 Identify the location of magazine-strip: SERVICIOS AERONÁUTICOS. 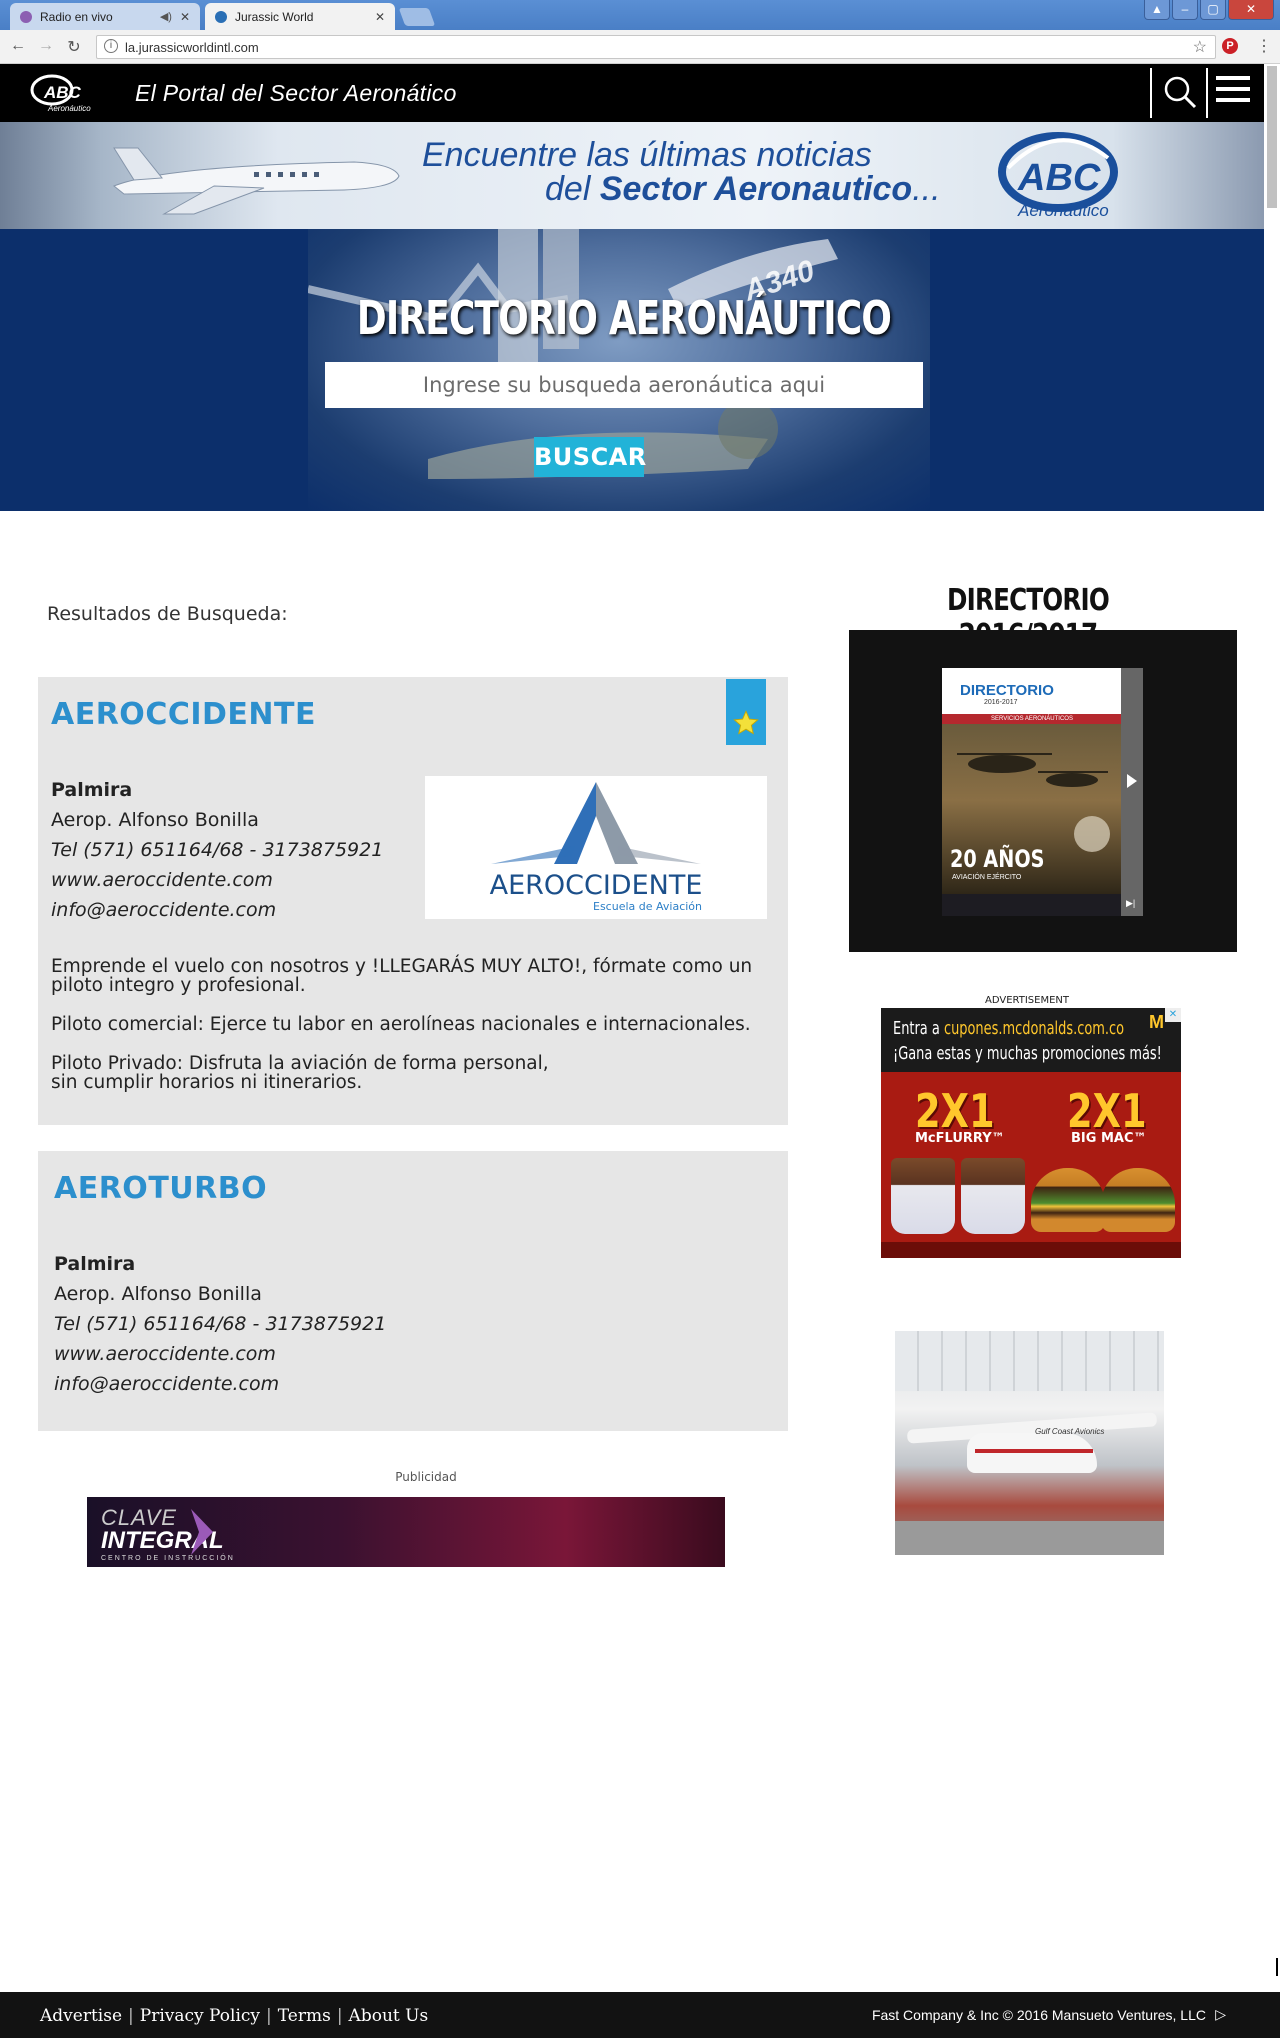
(1032, 719).